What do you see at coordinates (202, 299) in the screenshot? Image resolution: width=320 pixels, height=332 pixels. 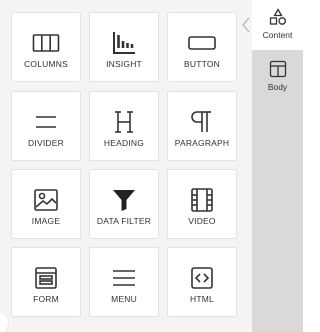 I see `html-label: HTML` at bounding box center [202, 299].